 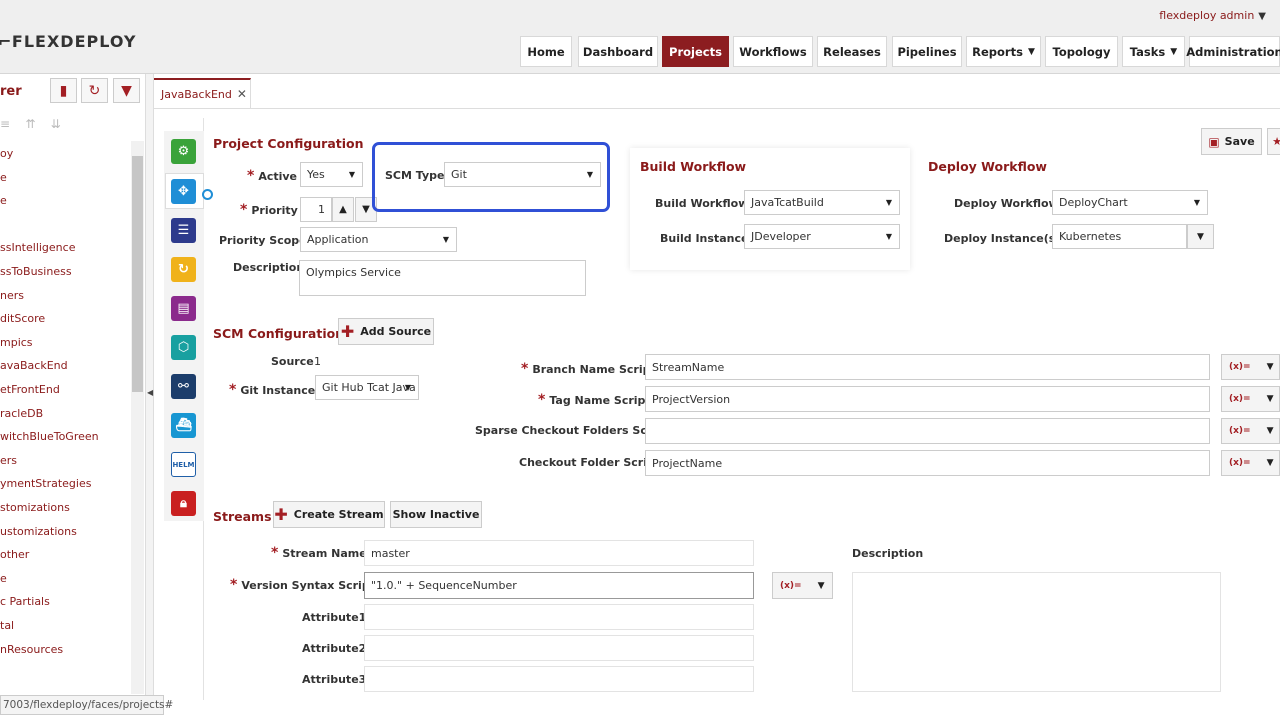 I want to click on deploy-workflow-value: DeployChart, so click(x=1093, y=202).